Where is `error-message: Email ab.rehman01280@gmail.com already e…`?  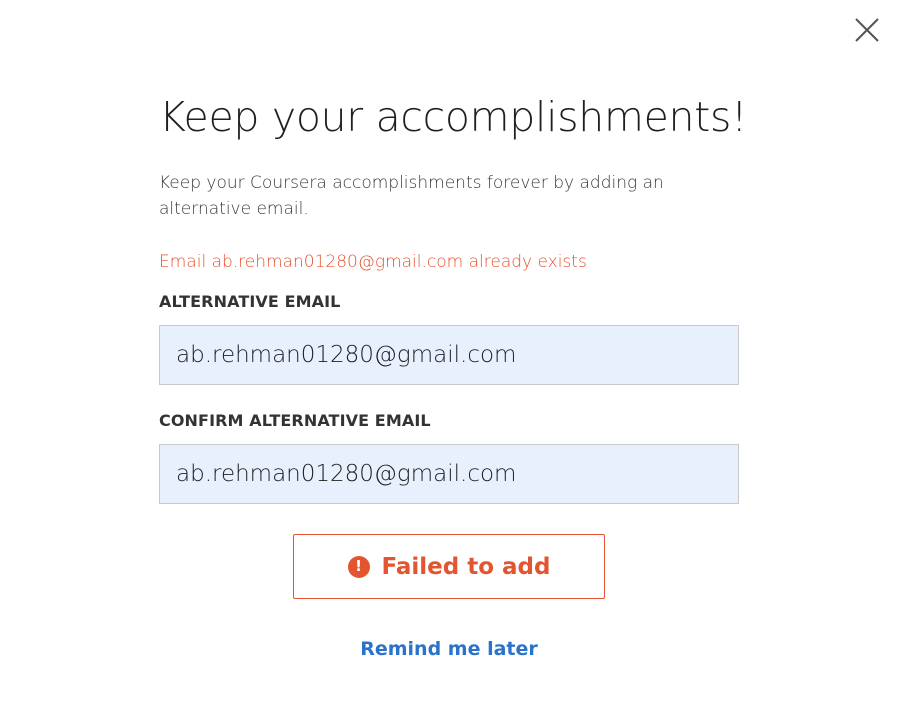 error-message: Email ab.rehman01280@gmail.com already e… is located at coordinates (373, 262).